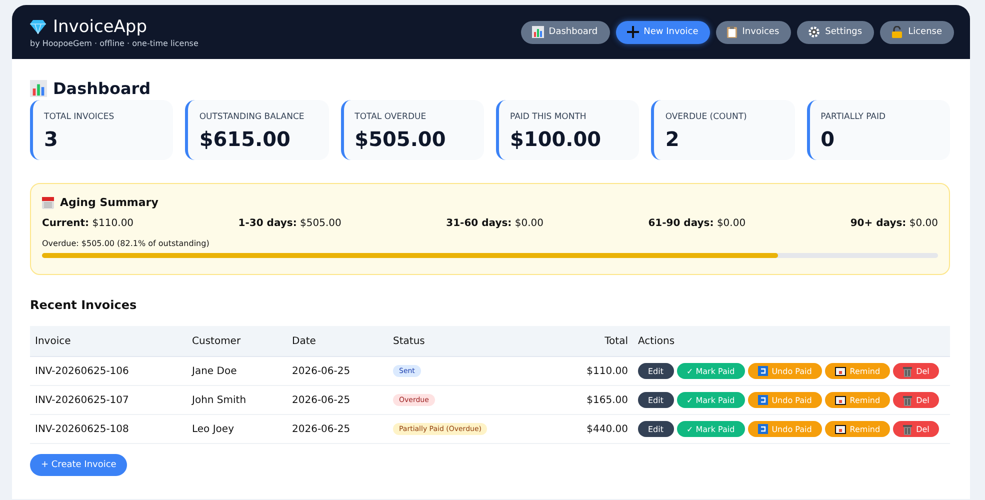 The height and width of the screenshot is (500, 985). What do you see at coordinates (814, 32) in the screenshot?
I see `gear-icon` at bounding box center [814, 32].